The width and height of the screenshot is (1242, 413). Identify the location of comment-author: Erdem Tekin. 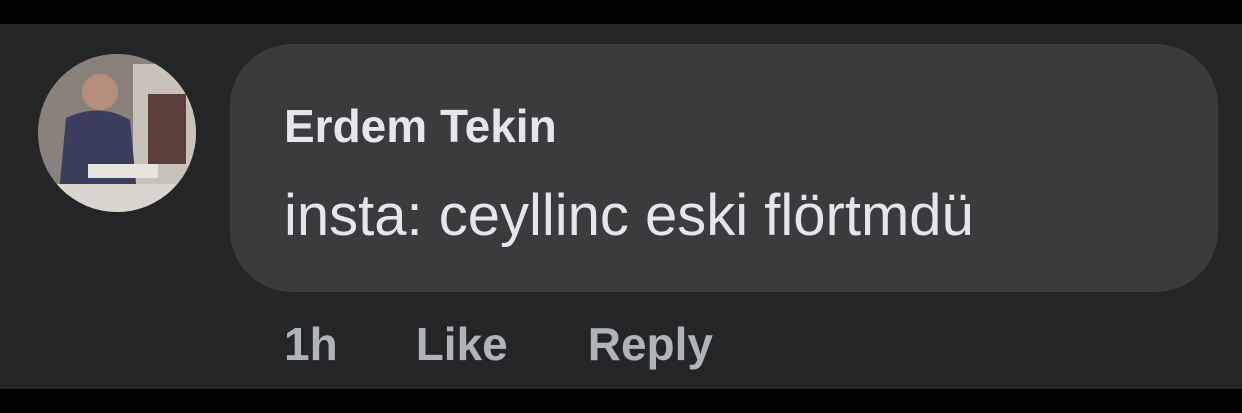
(420, 126).